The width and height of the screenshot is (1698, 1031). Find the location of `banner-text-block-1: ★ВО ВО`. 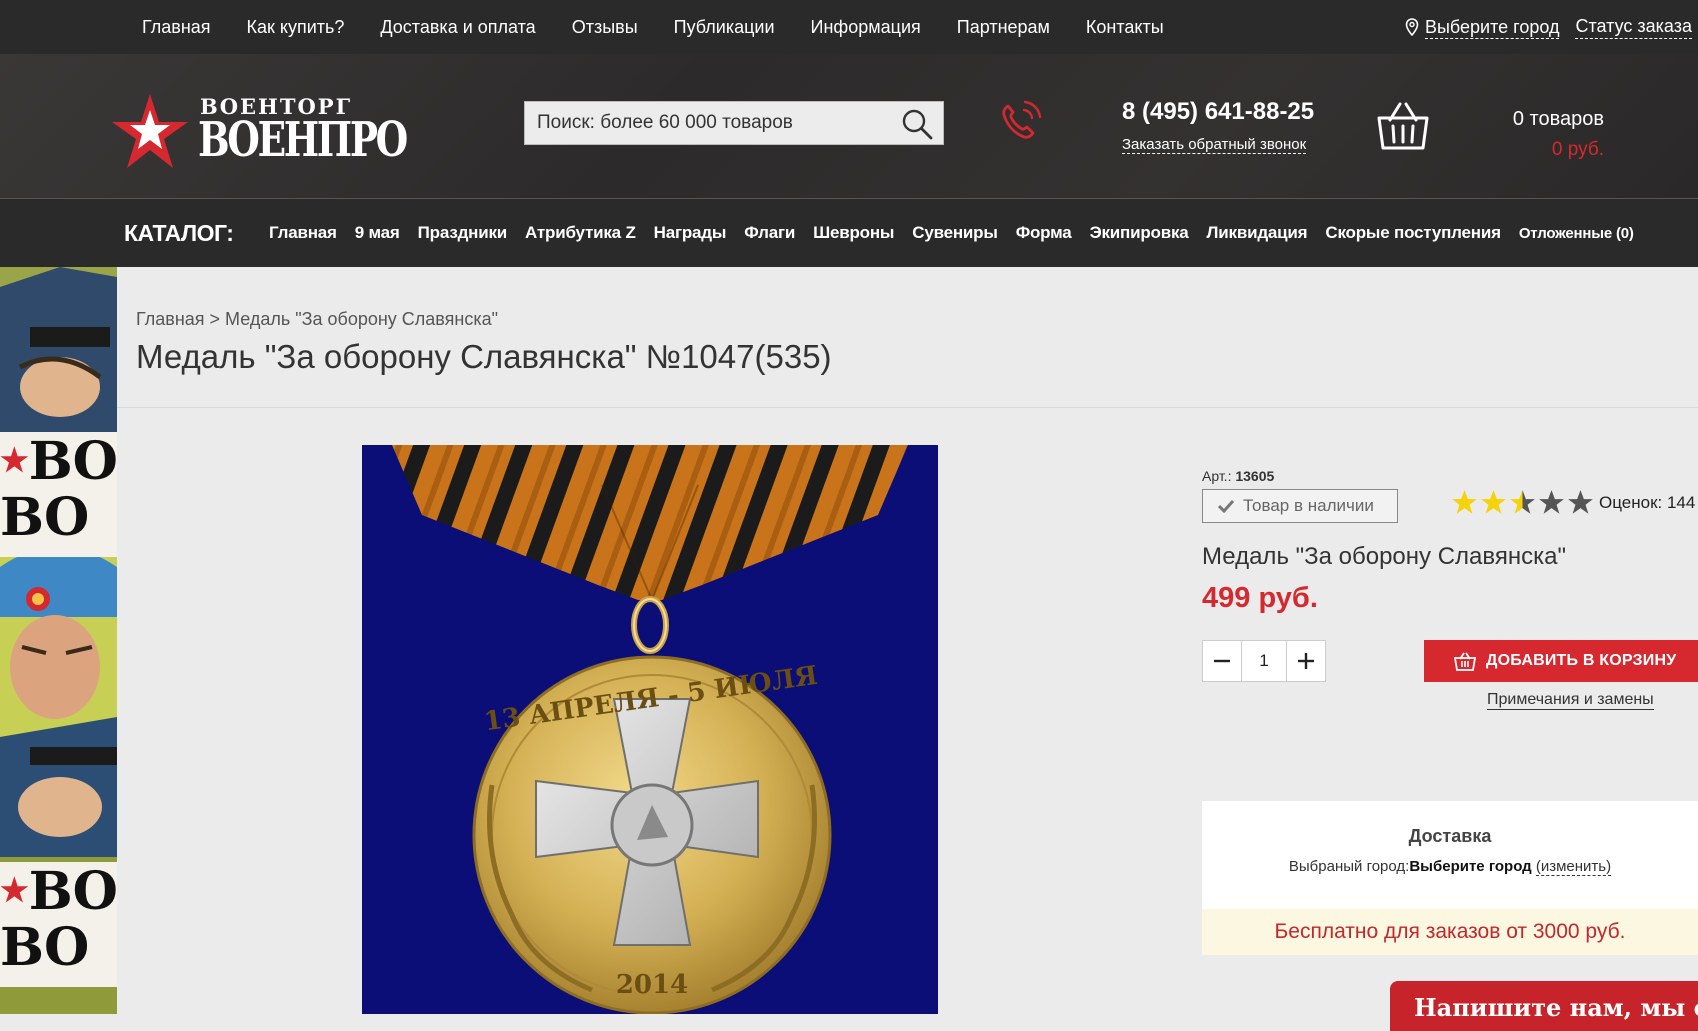

banner-text-block-1: ★ВО ВО is located at coordinates (58, 494).